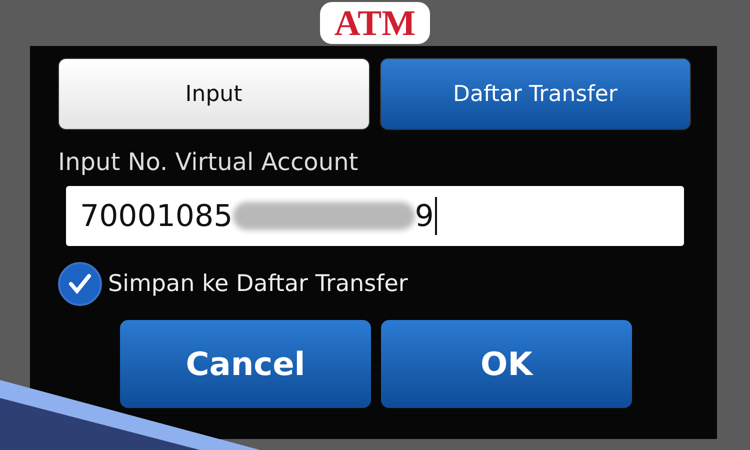  What do you see at coordinates (535, 94) in the screenshot?
I see `tab: Daftar Transfer` at bounding box center [535, 94].